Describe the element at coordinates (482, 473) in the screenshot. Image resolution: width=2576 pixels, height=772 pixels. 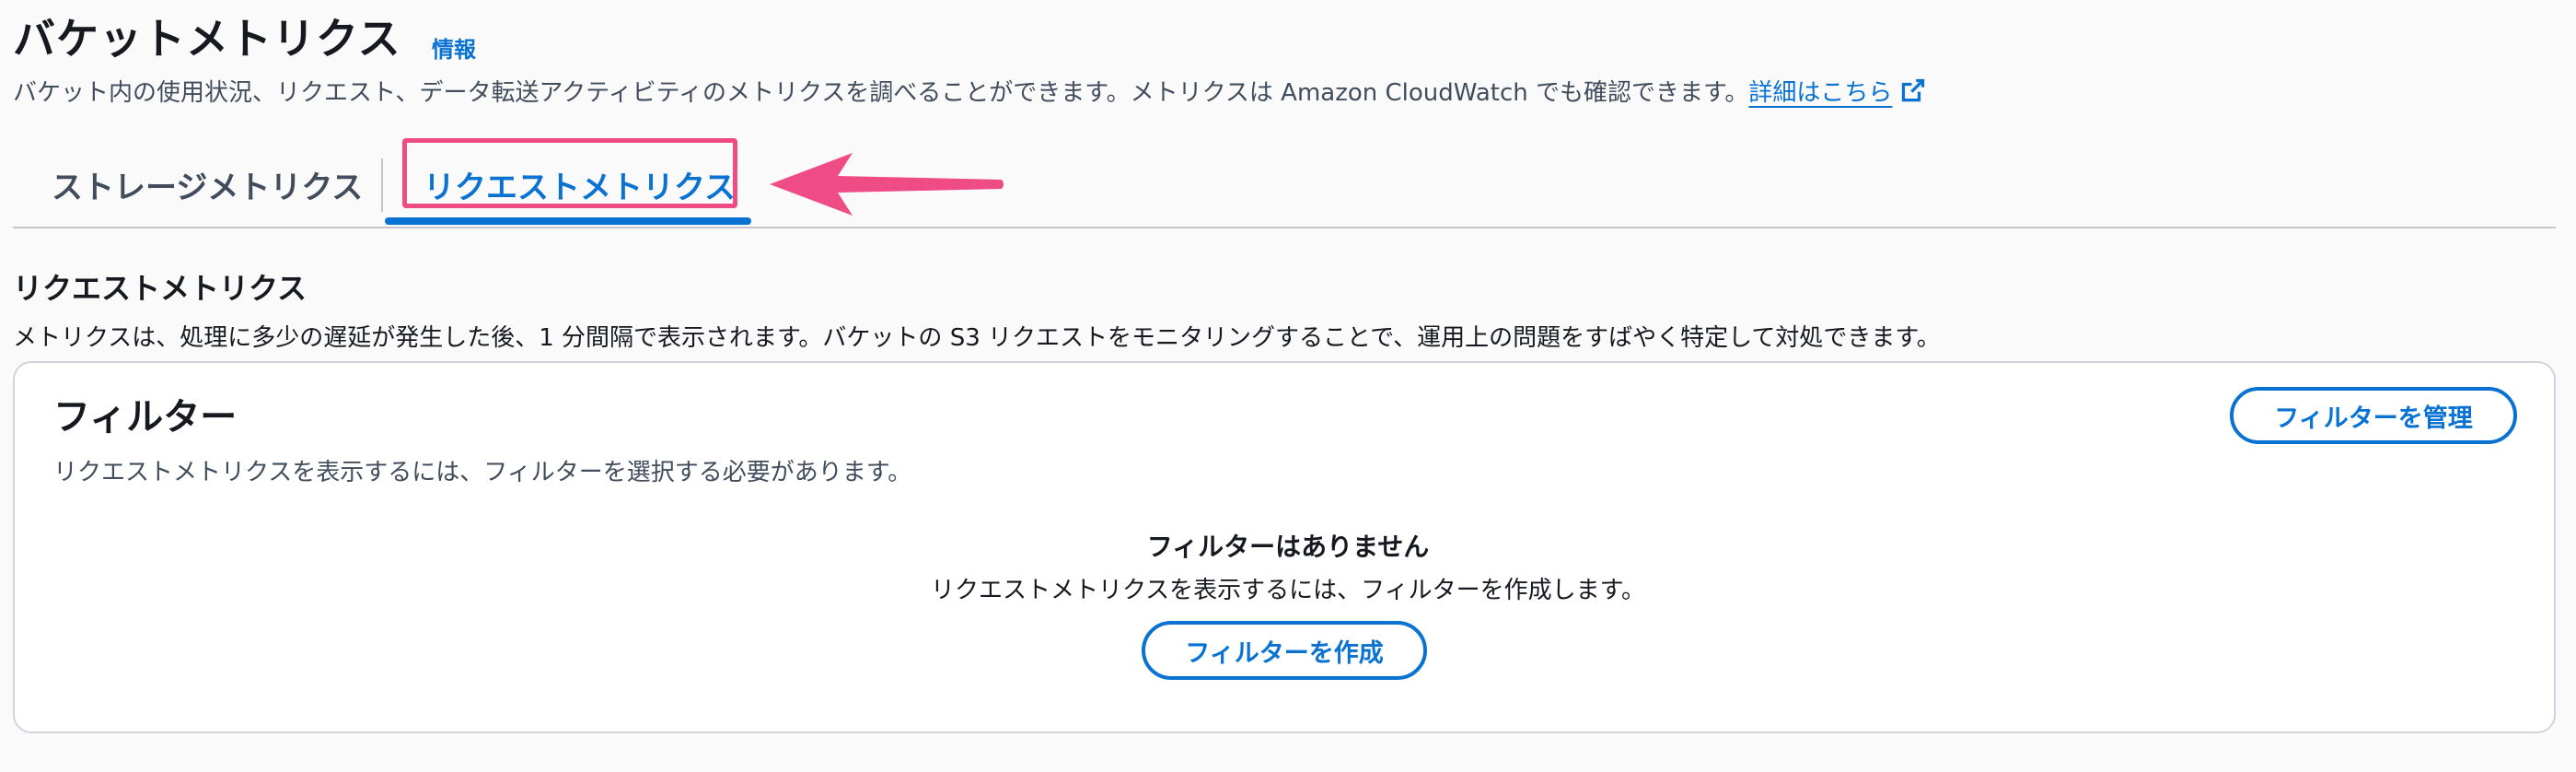
I see `filter-card-description: リクエストメトリクスを表示するには、フィルターを選択する必要があります。` at that location.